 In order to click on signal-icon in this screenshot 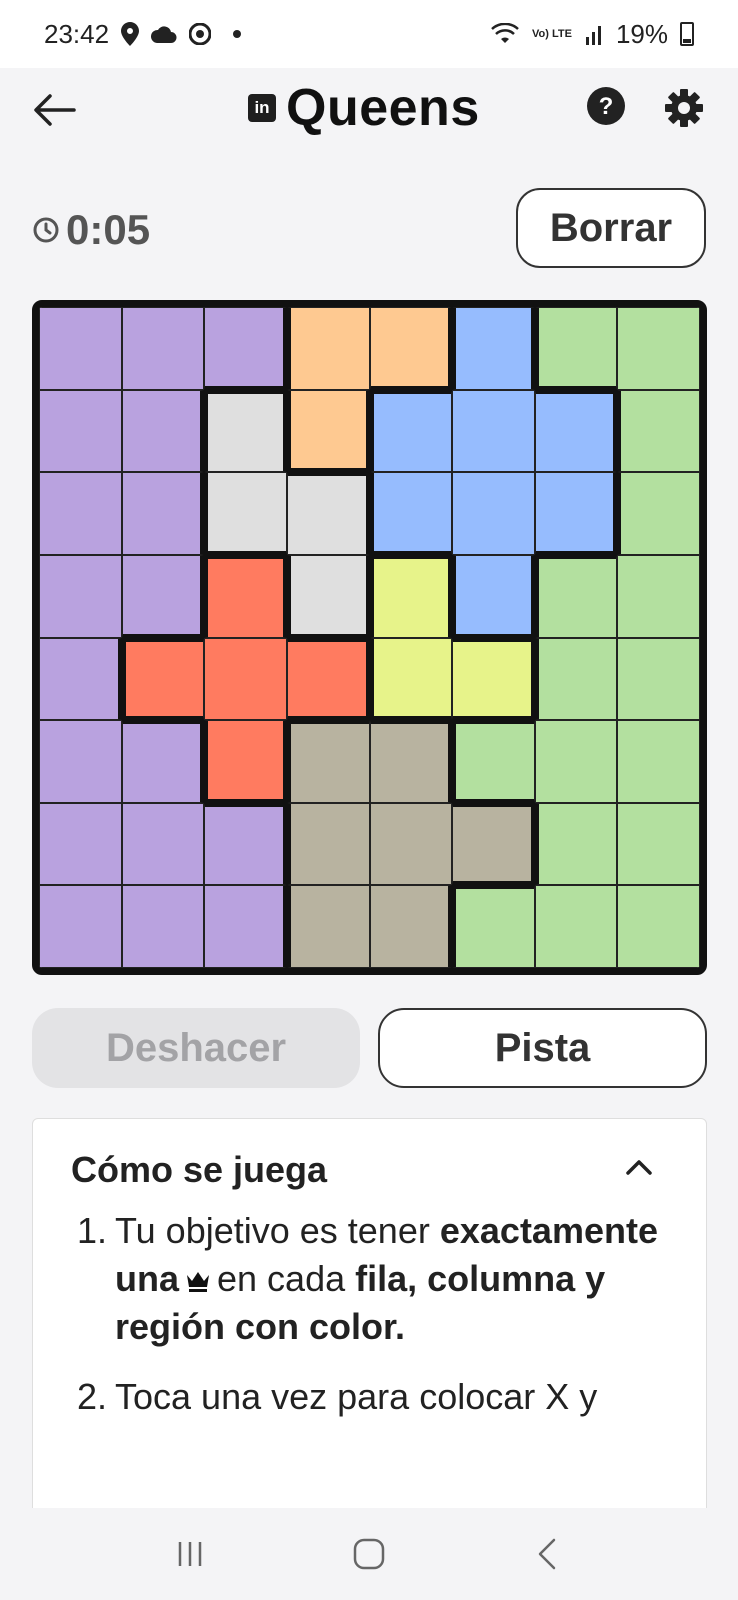, I will do `click(593, 35)`.